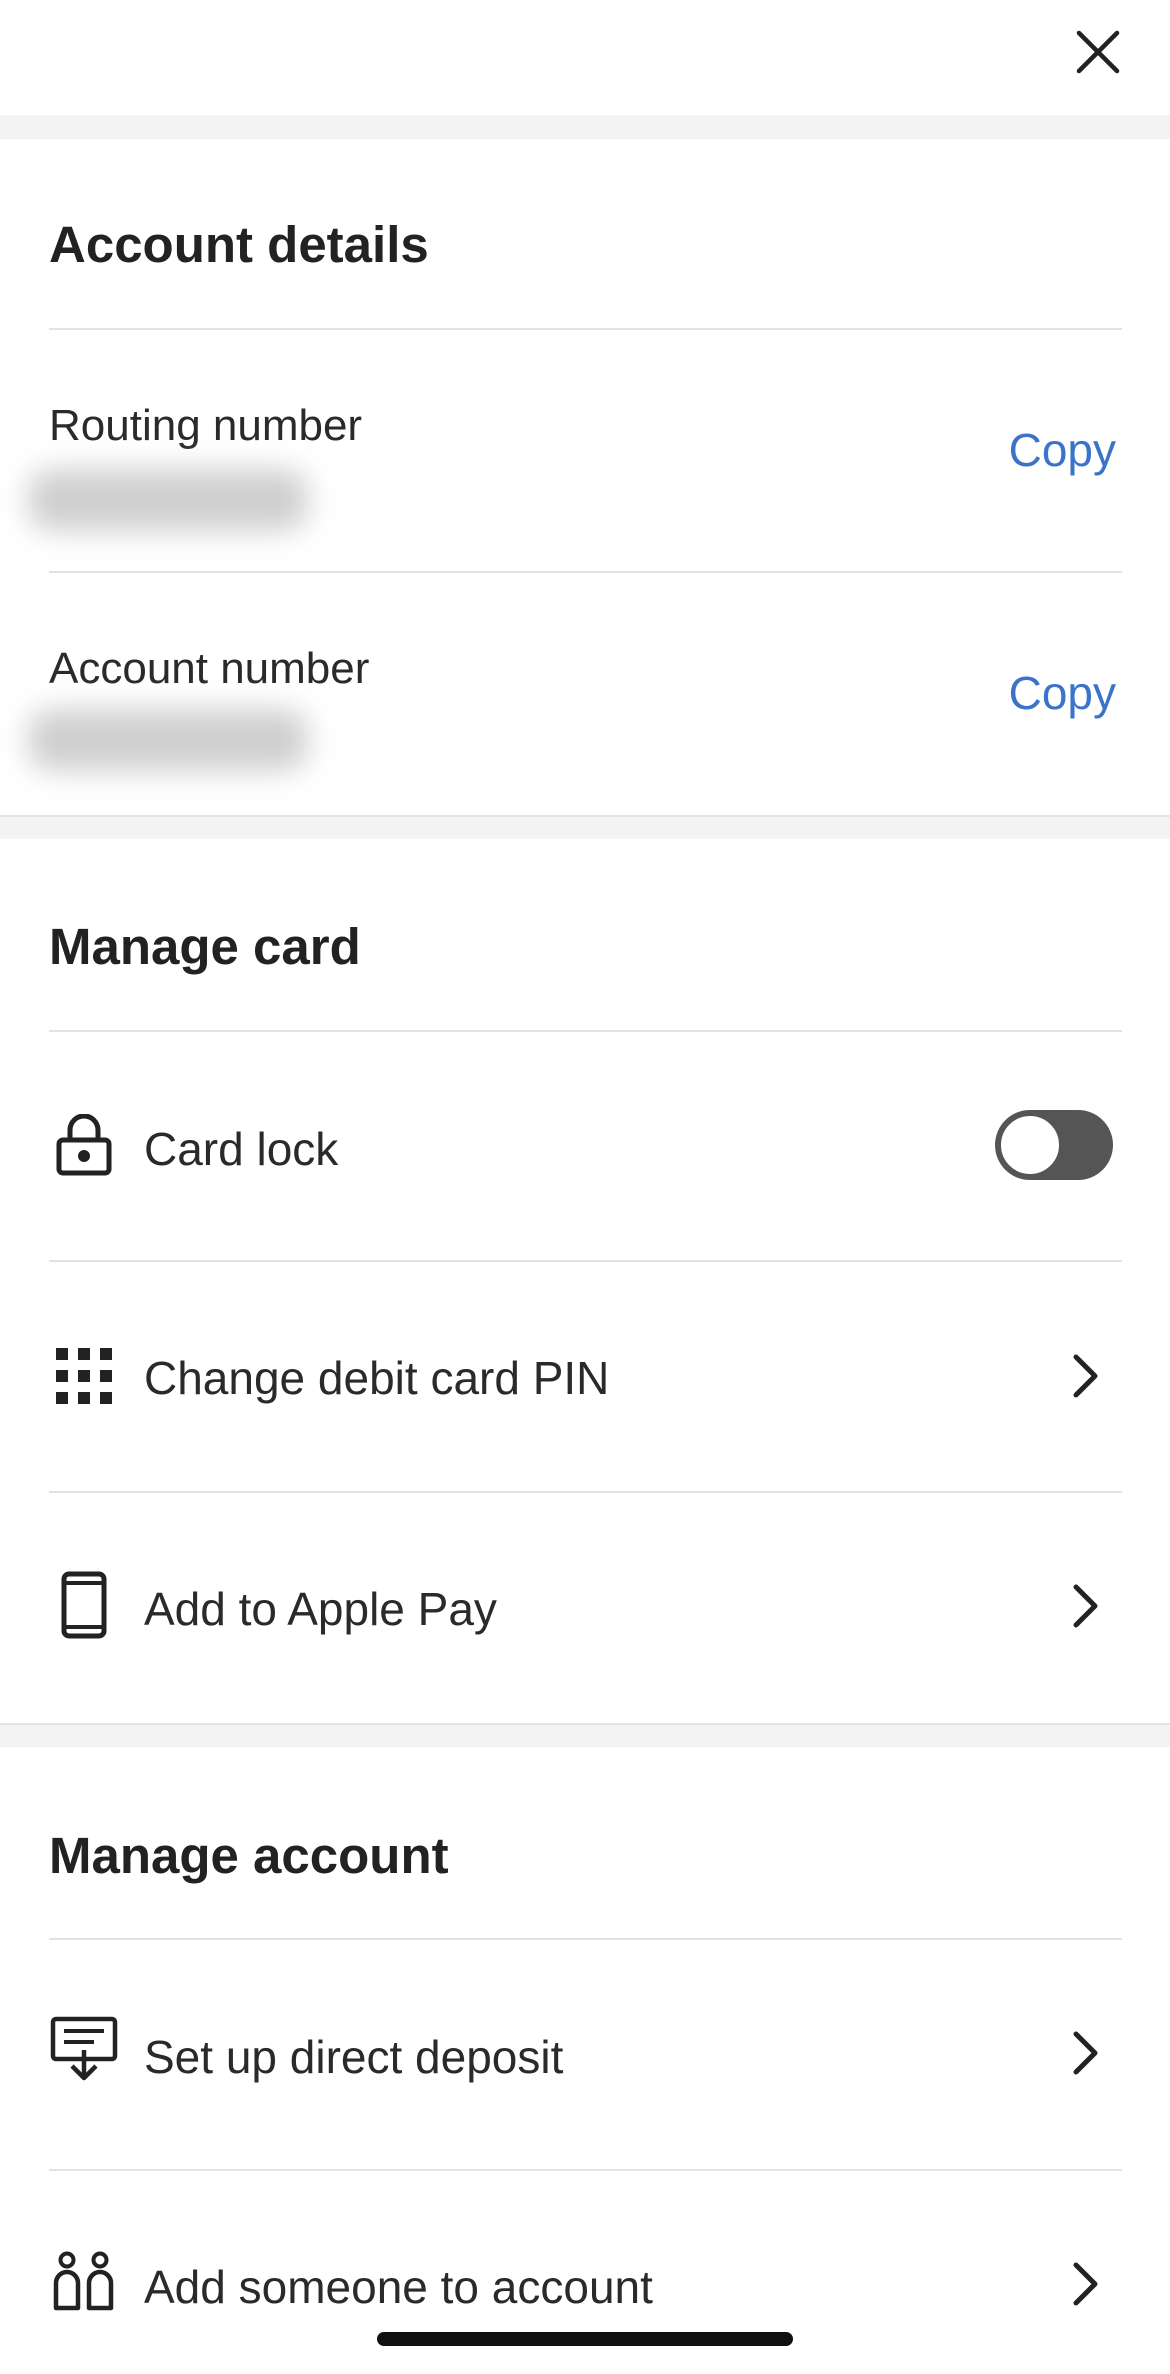 The width and height of the screenshot is (1170, 2374). What do you see at coordinates (241, 1149) in the screenshot?
I see `card-lock-label: Card lock` at bounding box center [241, 1149].